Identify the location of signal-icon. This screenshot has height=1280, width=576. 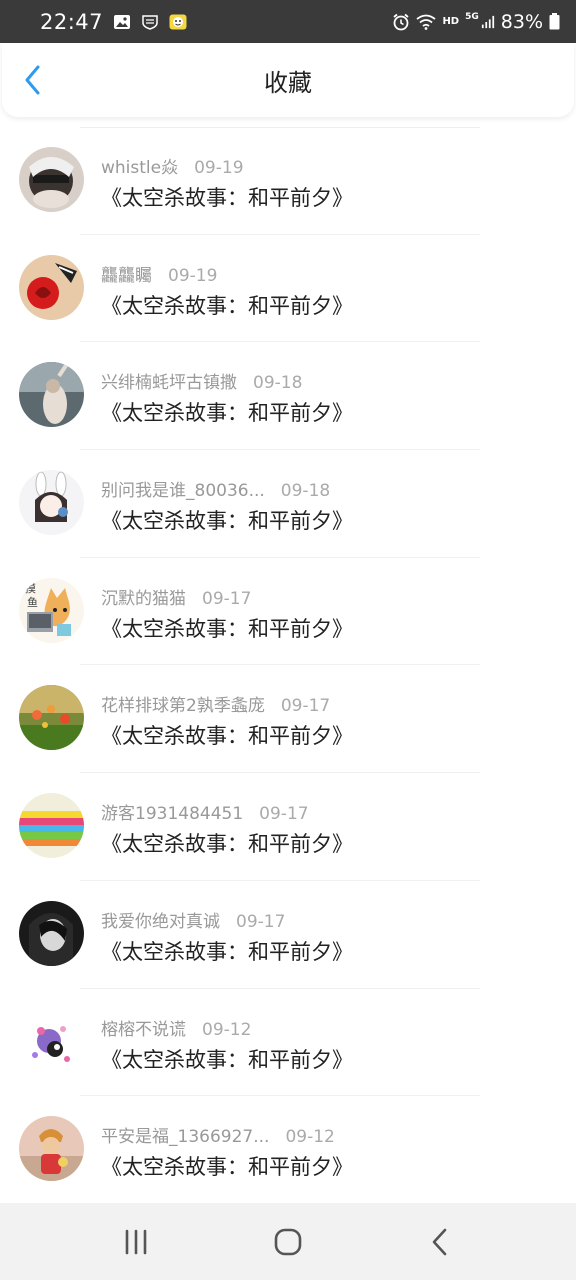
(487, 21).